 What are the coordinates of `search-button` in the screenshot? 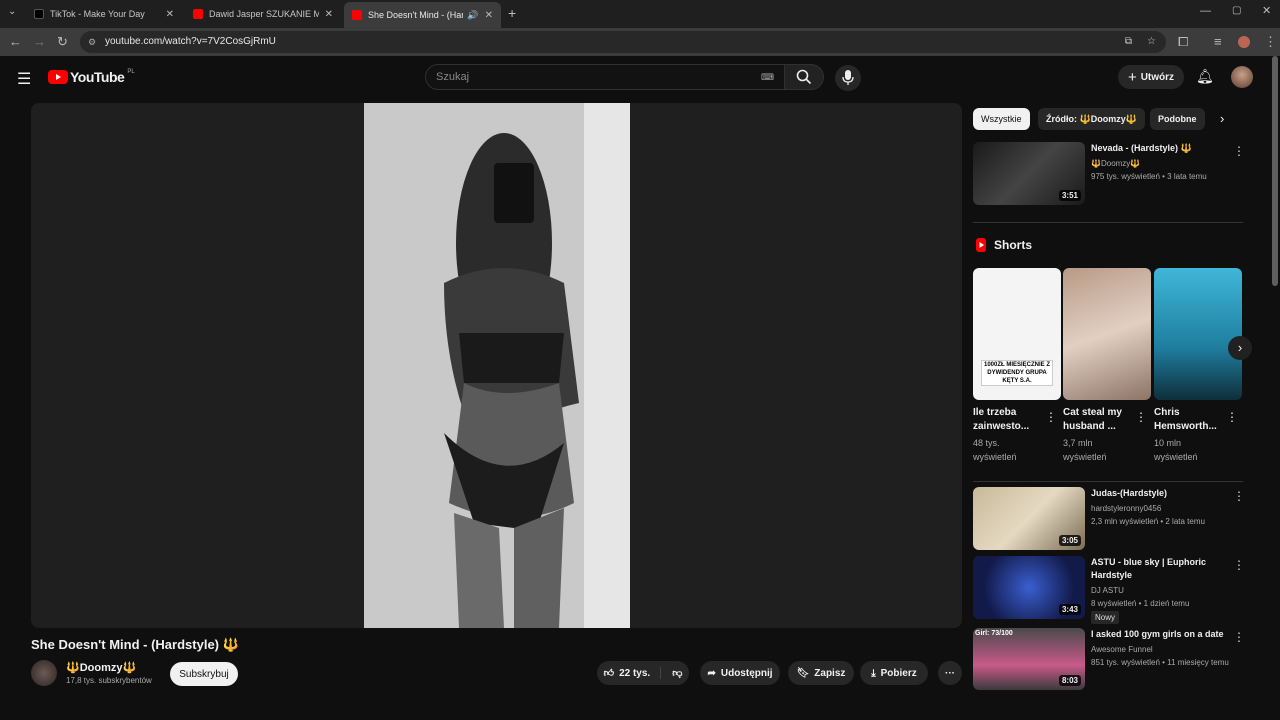 It's located at (804, 77).